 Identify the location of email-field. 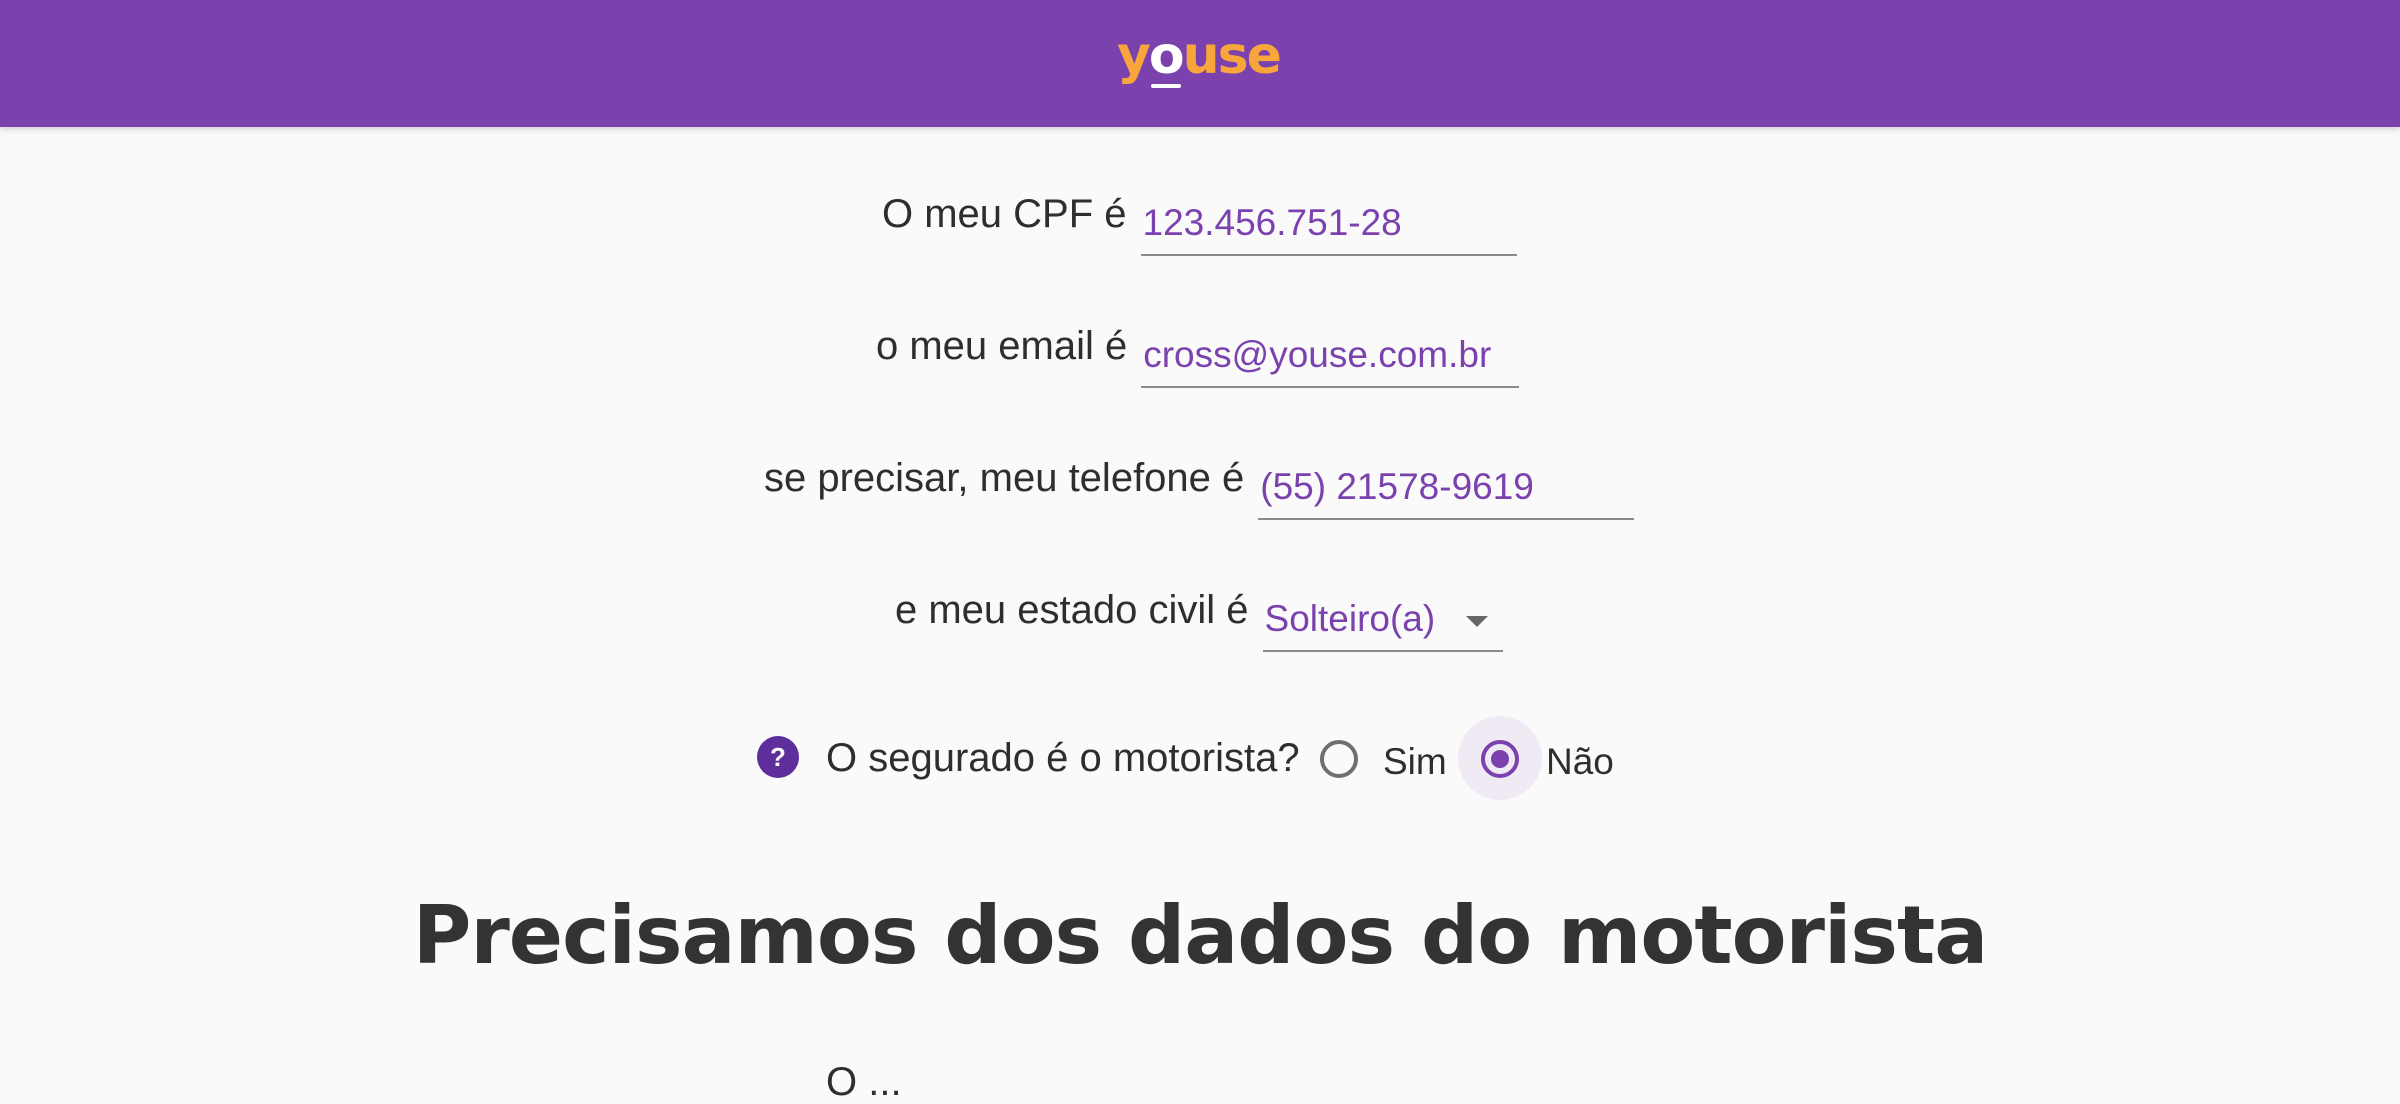
(1330, 355).